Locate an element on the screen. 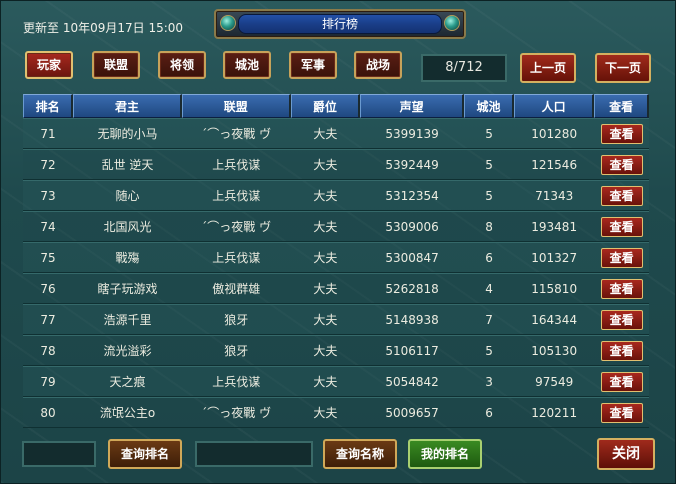 Image resolution: width=676 pixels, height=484 pixels. table-row: 71 无聊的小马 ˊ⌒っ夜戰 ヴ大夫 5399139 5 101280 查看 is located at coordinates (336, 133).